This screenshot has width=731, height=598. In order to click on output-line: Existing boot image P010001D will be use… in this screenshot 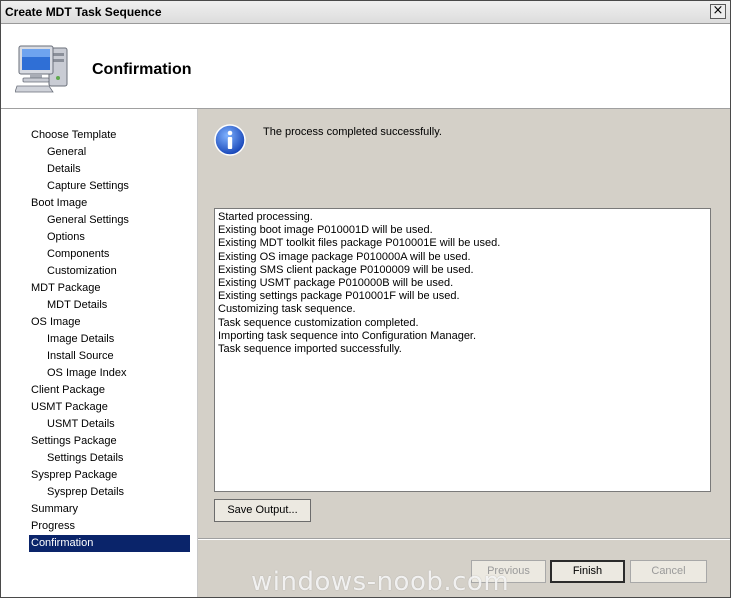, I will do `click(325, 230)`.